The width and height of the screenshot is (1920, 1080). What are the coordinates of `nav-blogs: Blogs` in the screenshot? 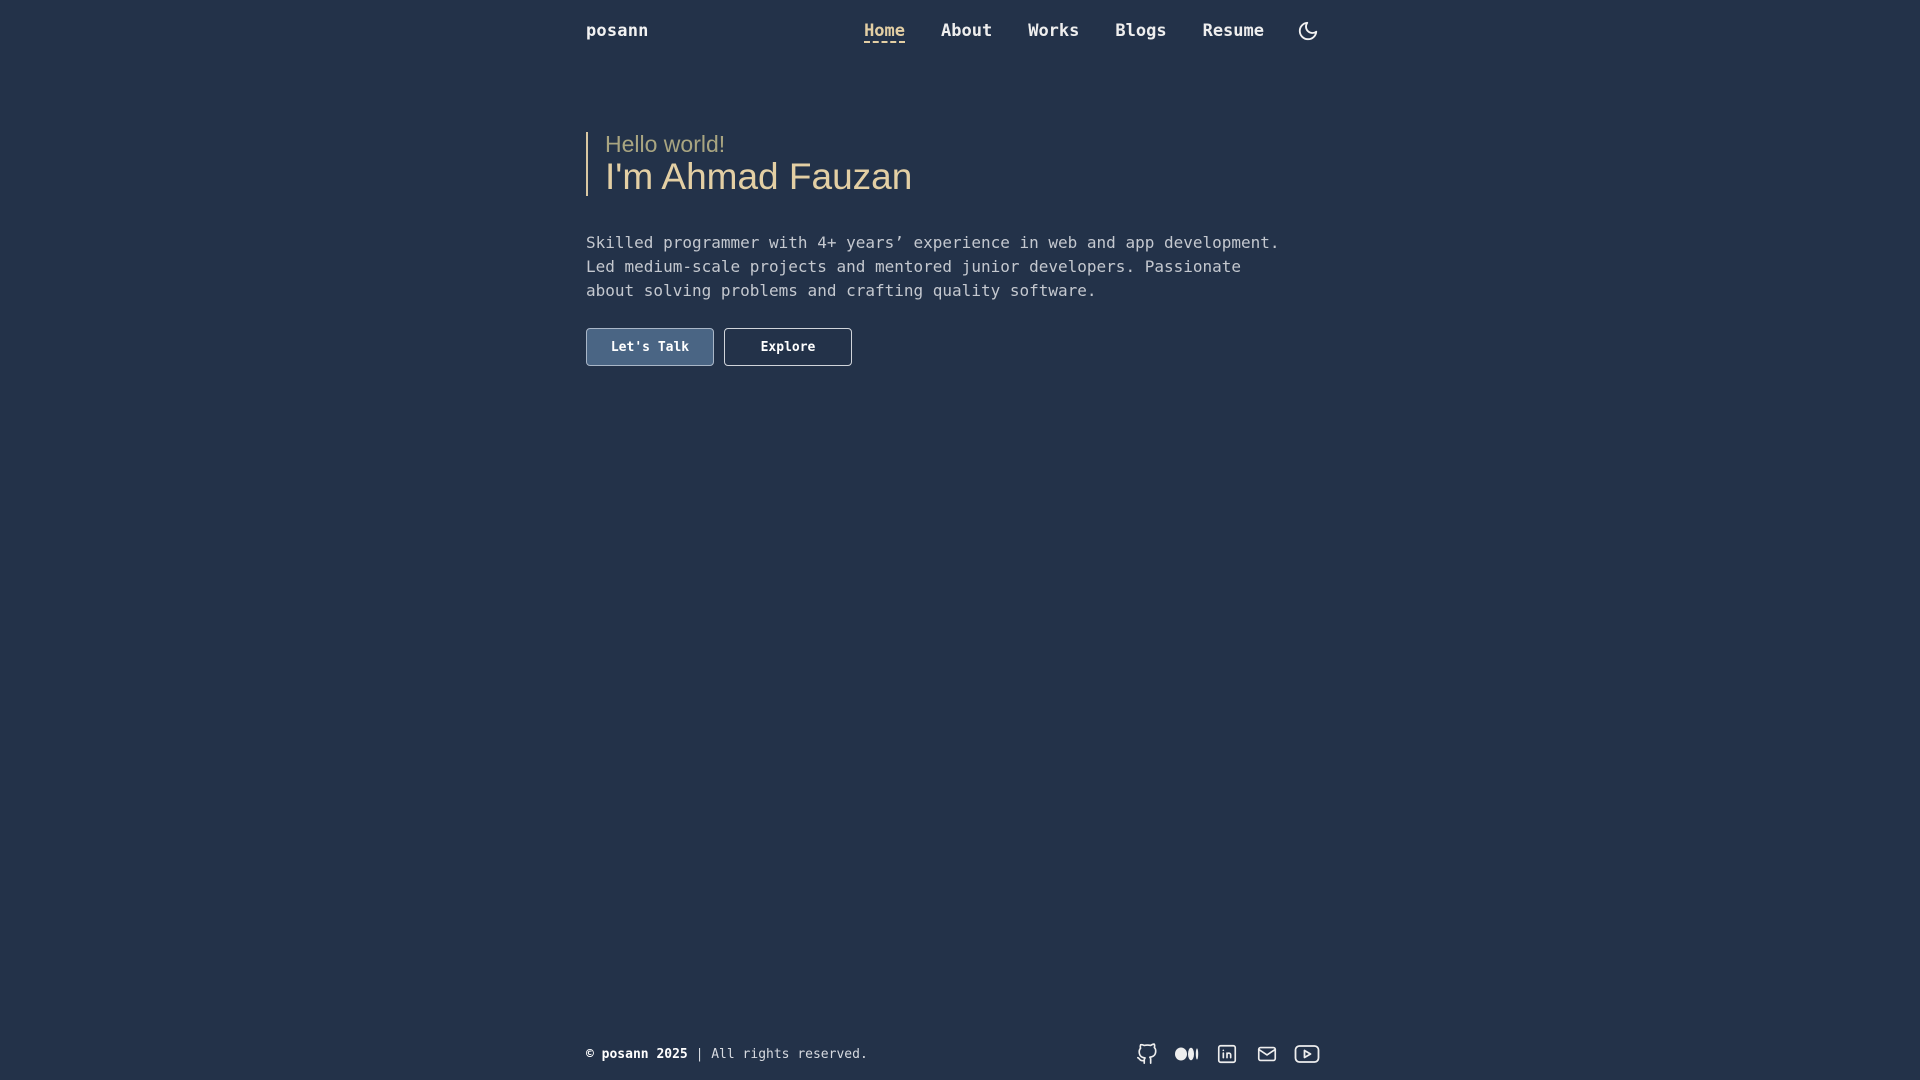 It's located at (1140, 31).